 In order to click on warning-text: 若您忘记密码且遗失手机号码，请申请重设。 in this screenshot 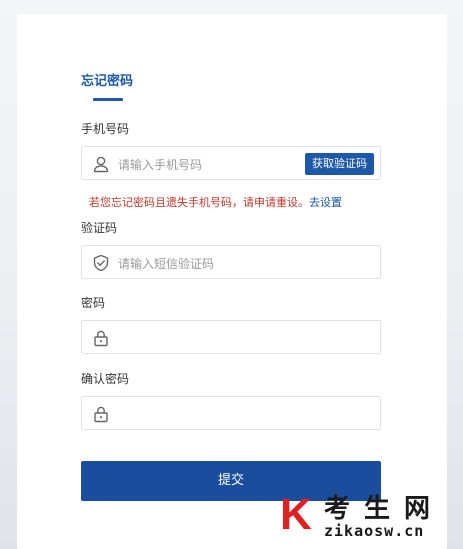, I will do `click(199, 202)`.